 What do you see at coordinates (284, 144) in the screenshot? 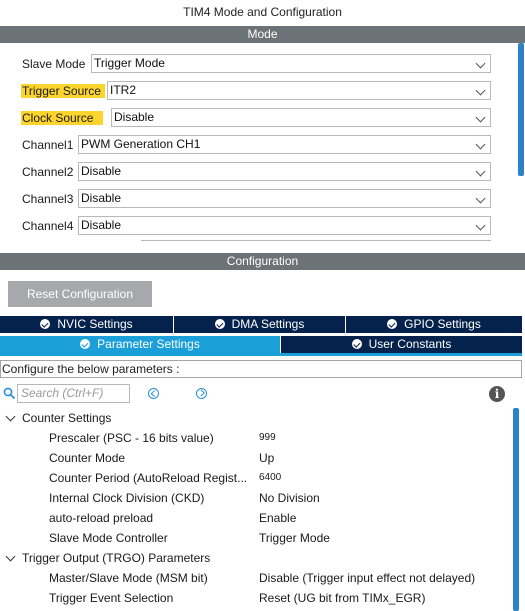
I see `channel1-select: PWM Generation CH1` at bounding box center [284, 144].